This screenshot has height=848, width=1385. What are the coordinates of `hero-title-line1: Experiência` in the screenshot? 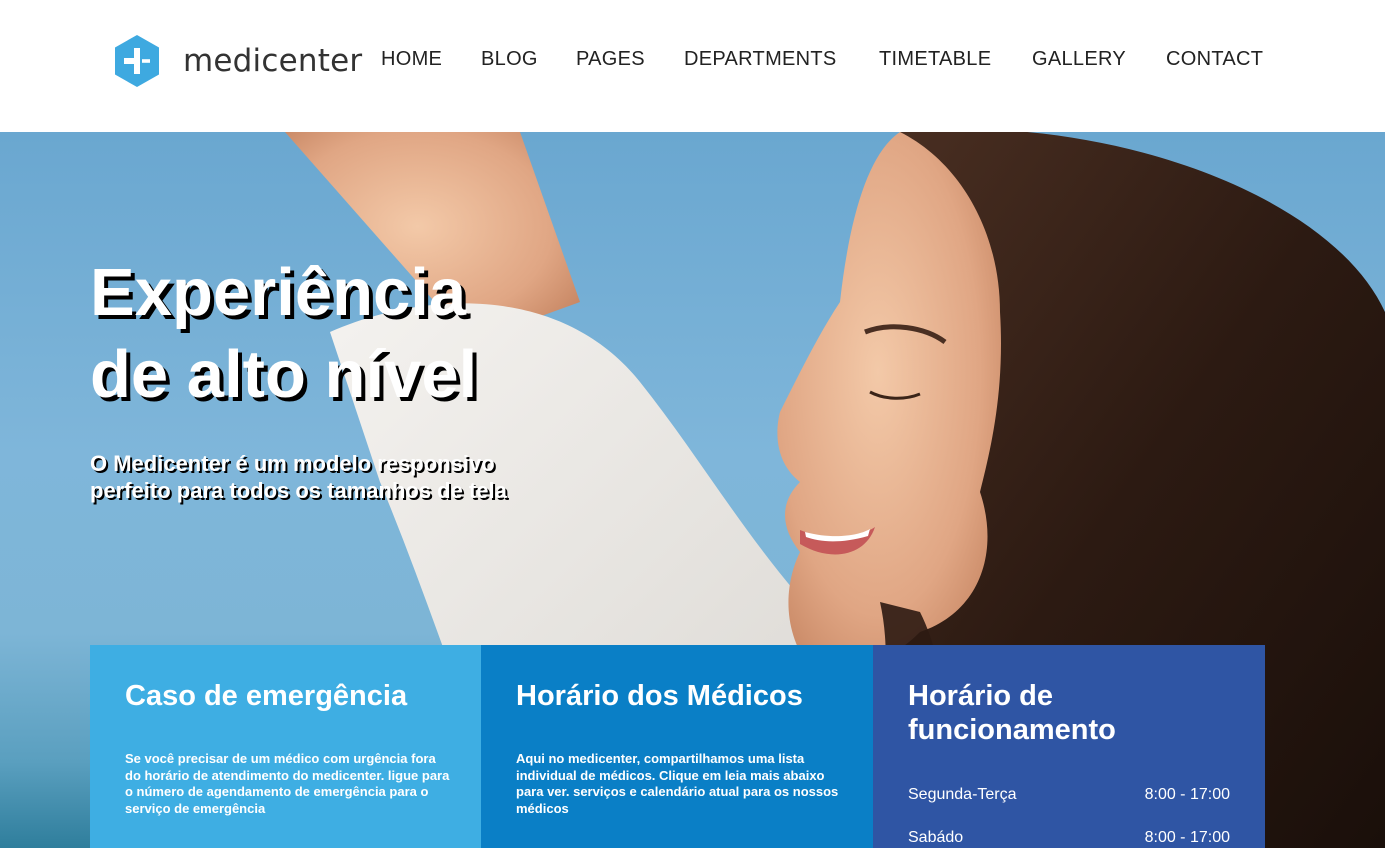 It's located at (278, 292).